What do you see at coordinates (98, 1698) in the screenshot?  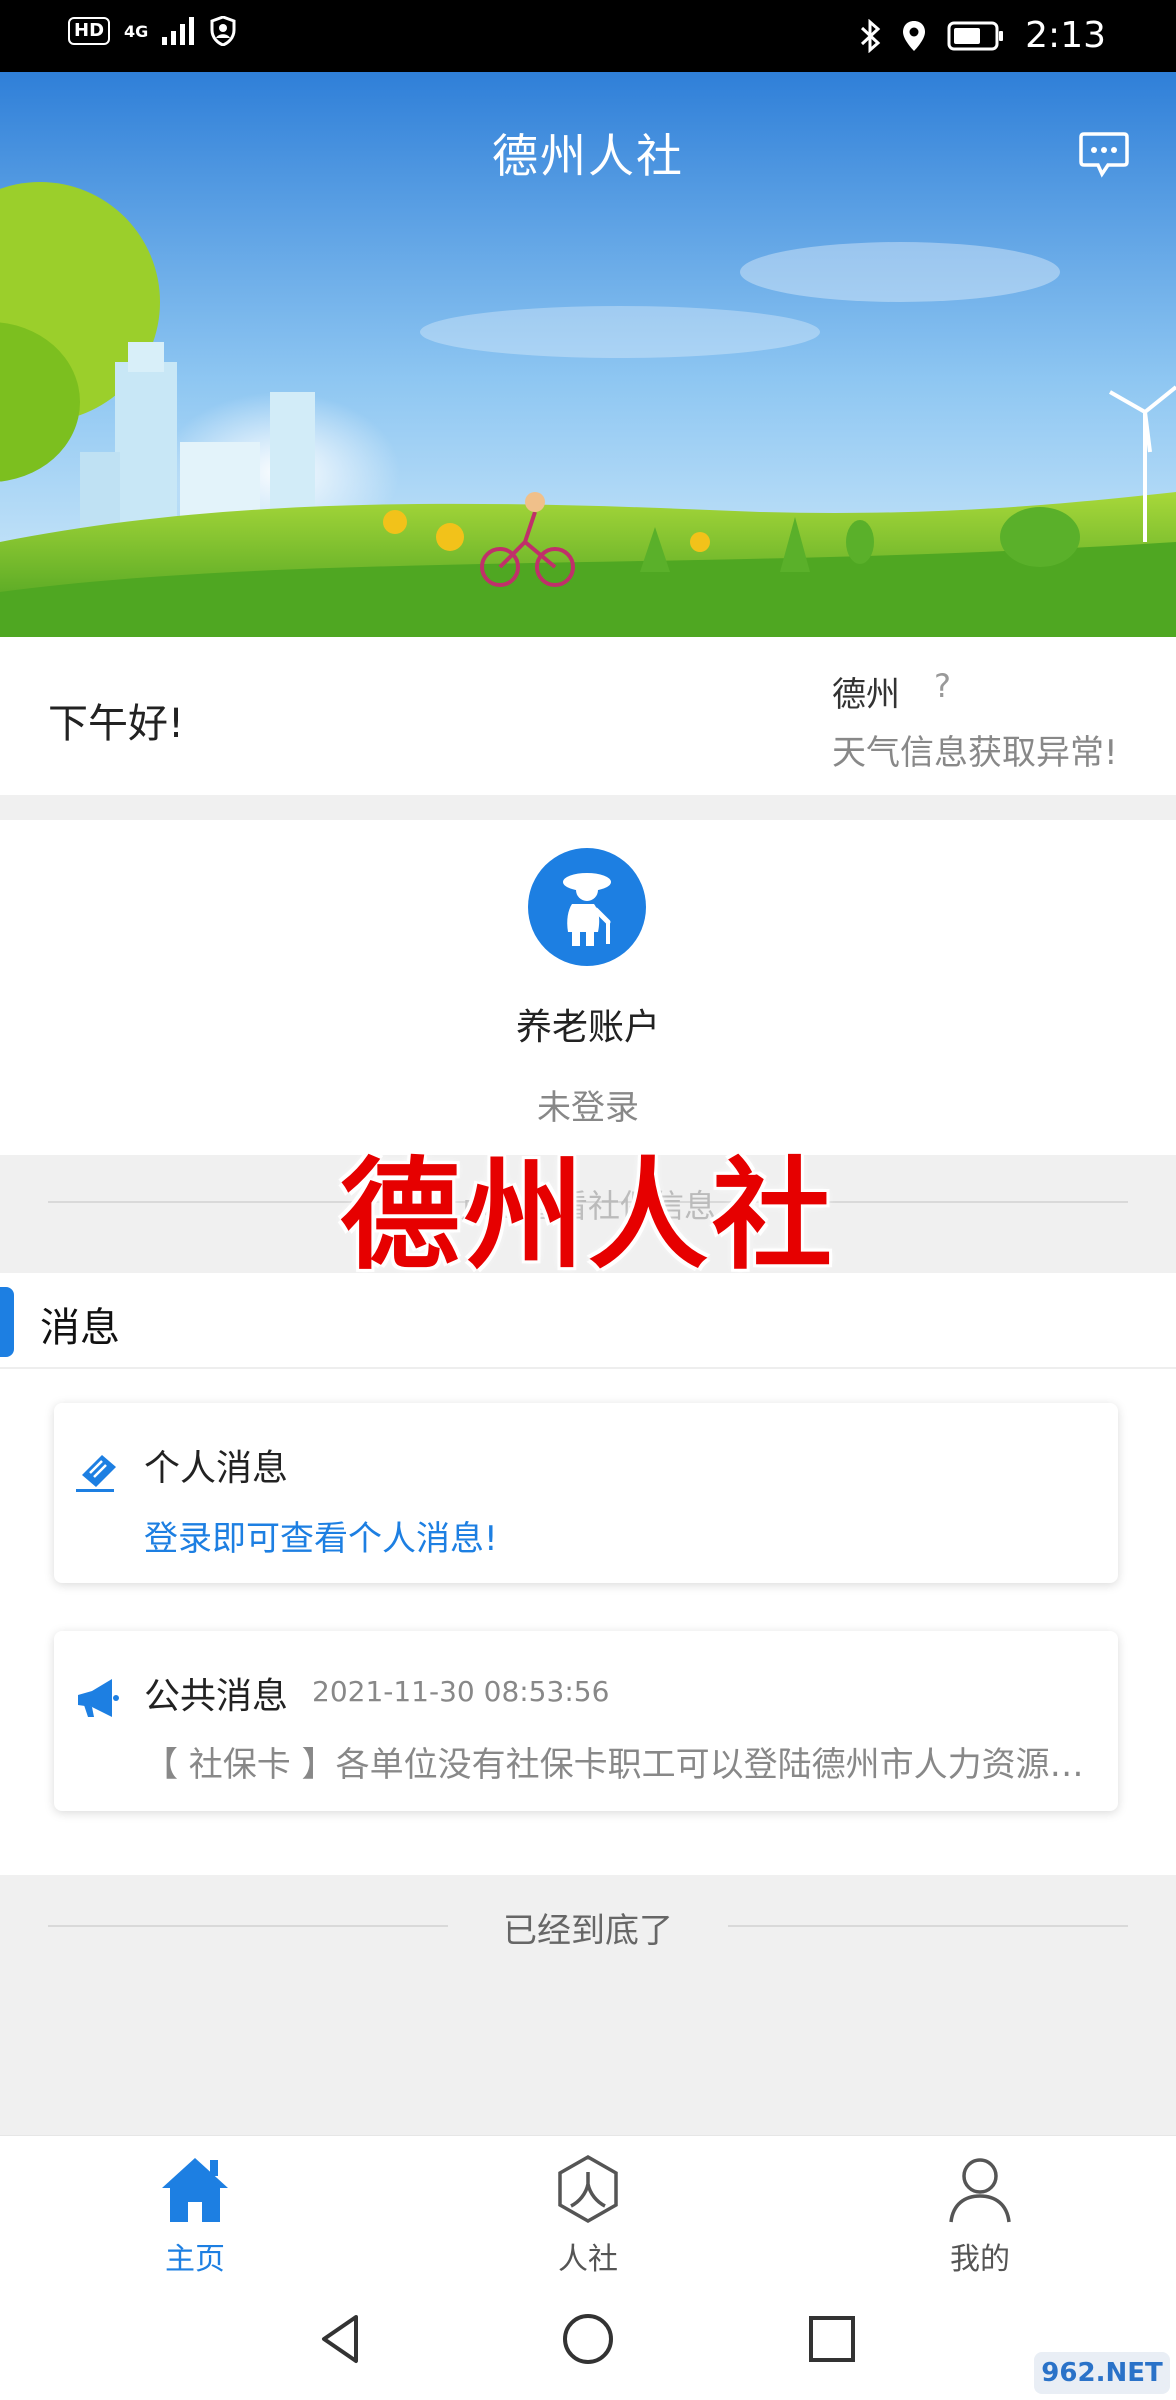 I see `megaphone-icon` at bounding box center [98, 1698].